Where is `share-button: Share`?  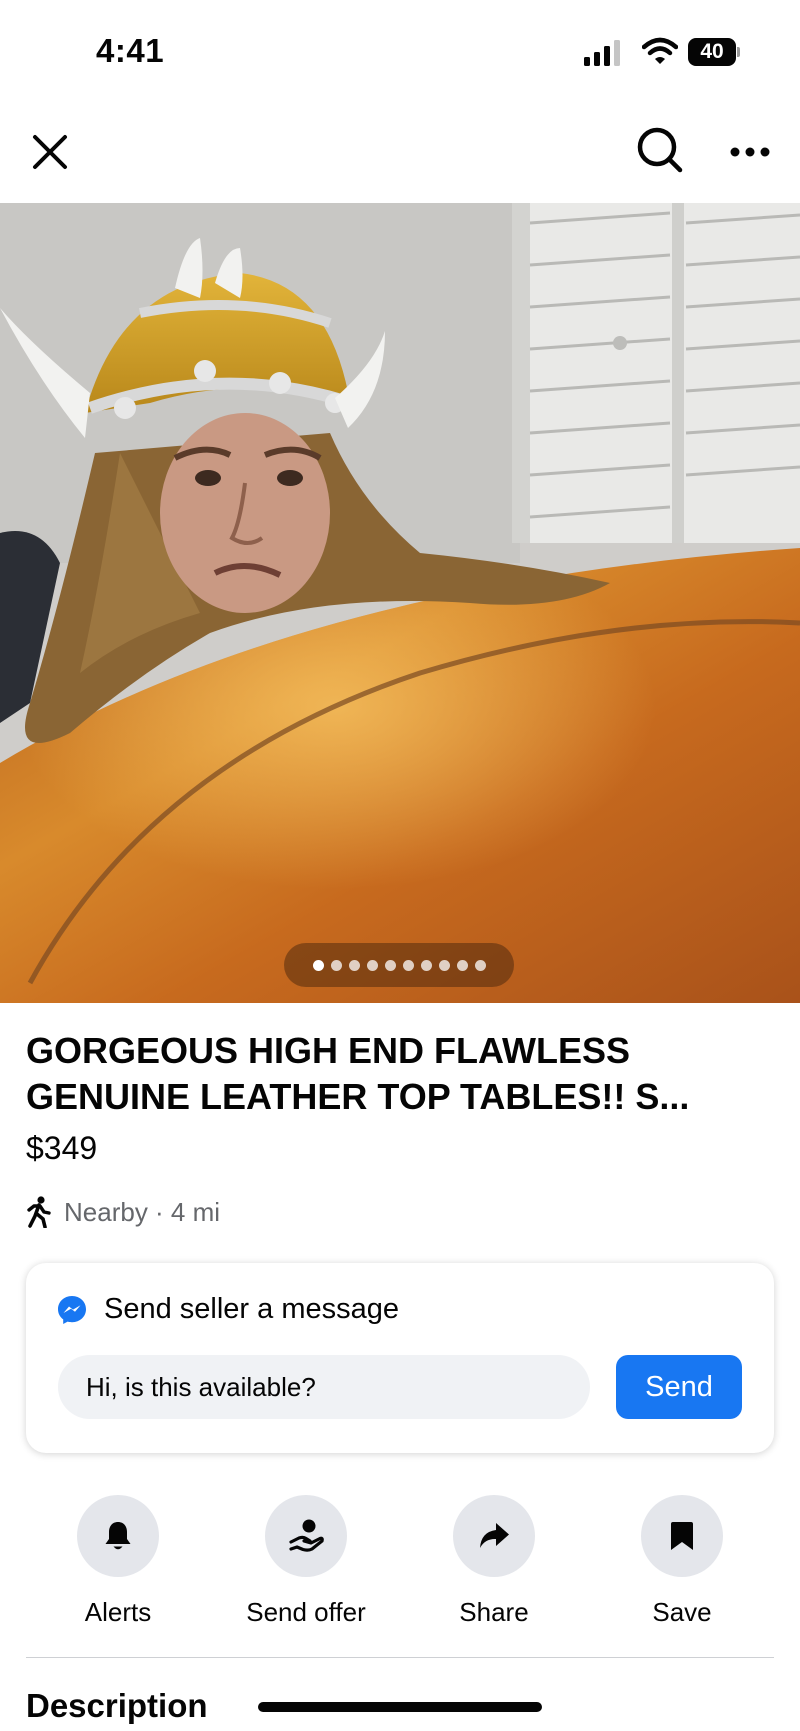 share-button: Share is located at coordinates (494, 1561).